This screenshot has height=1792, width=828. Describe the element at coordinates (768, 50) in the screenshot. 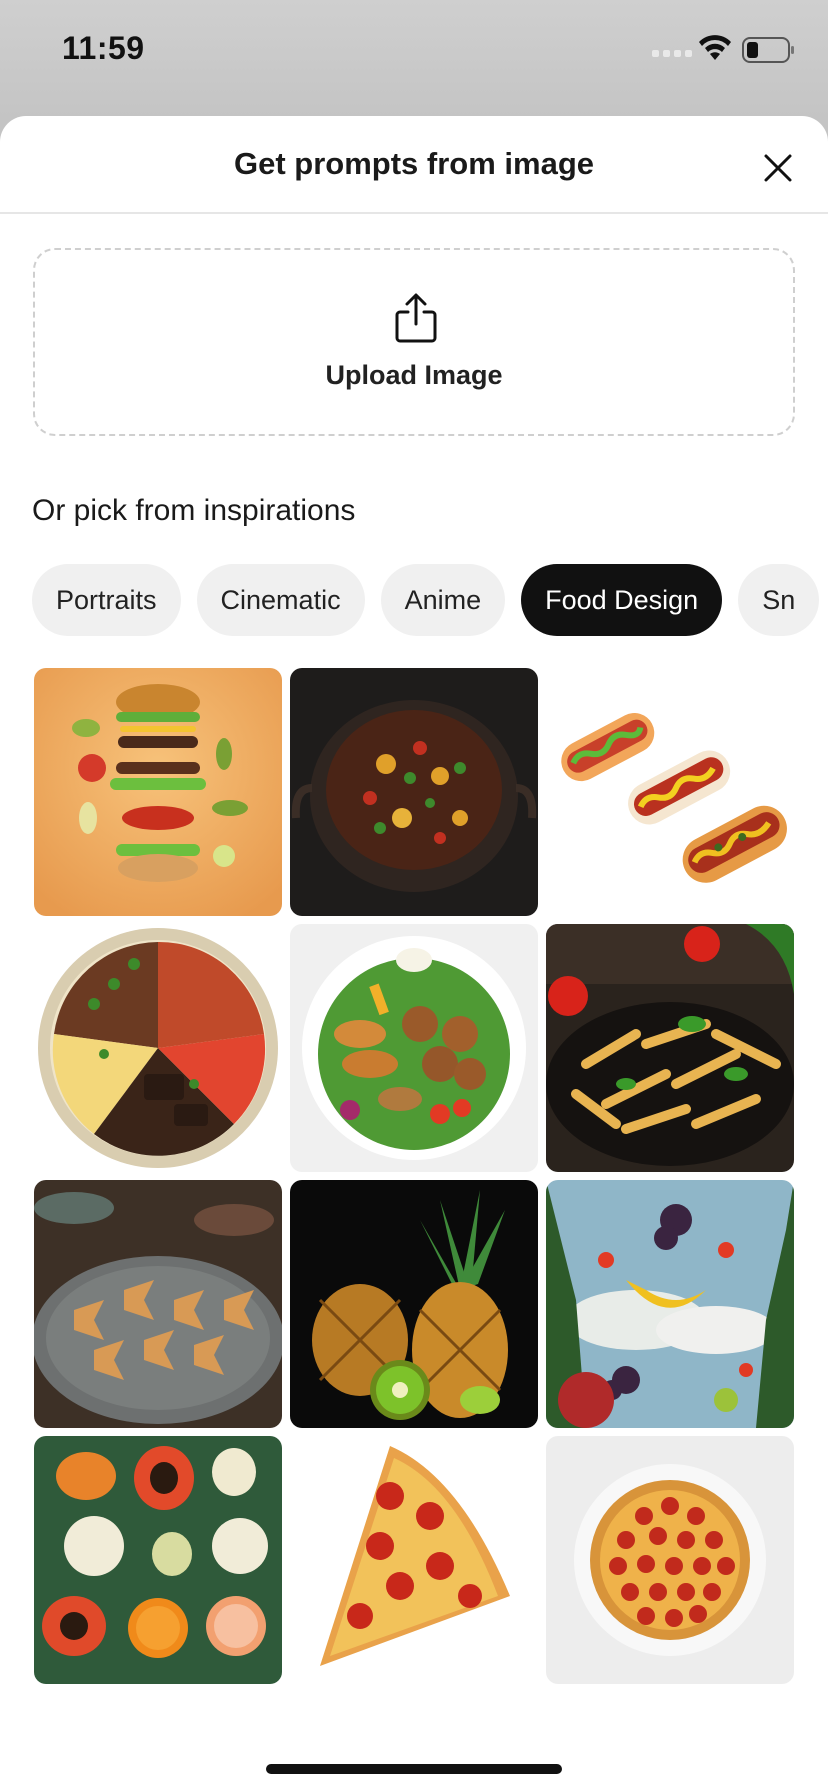

I see `battery-icon` at that location.